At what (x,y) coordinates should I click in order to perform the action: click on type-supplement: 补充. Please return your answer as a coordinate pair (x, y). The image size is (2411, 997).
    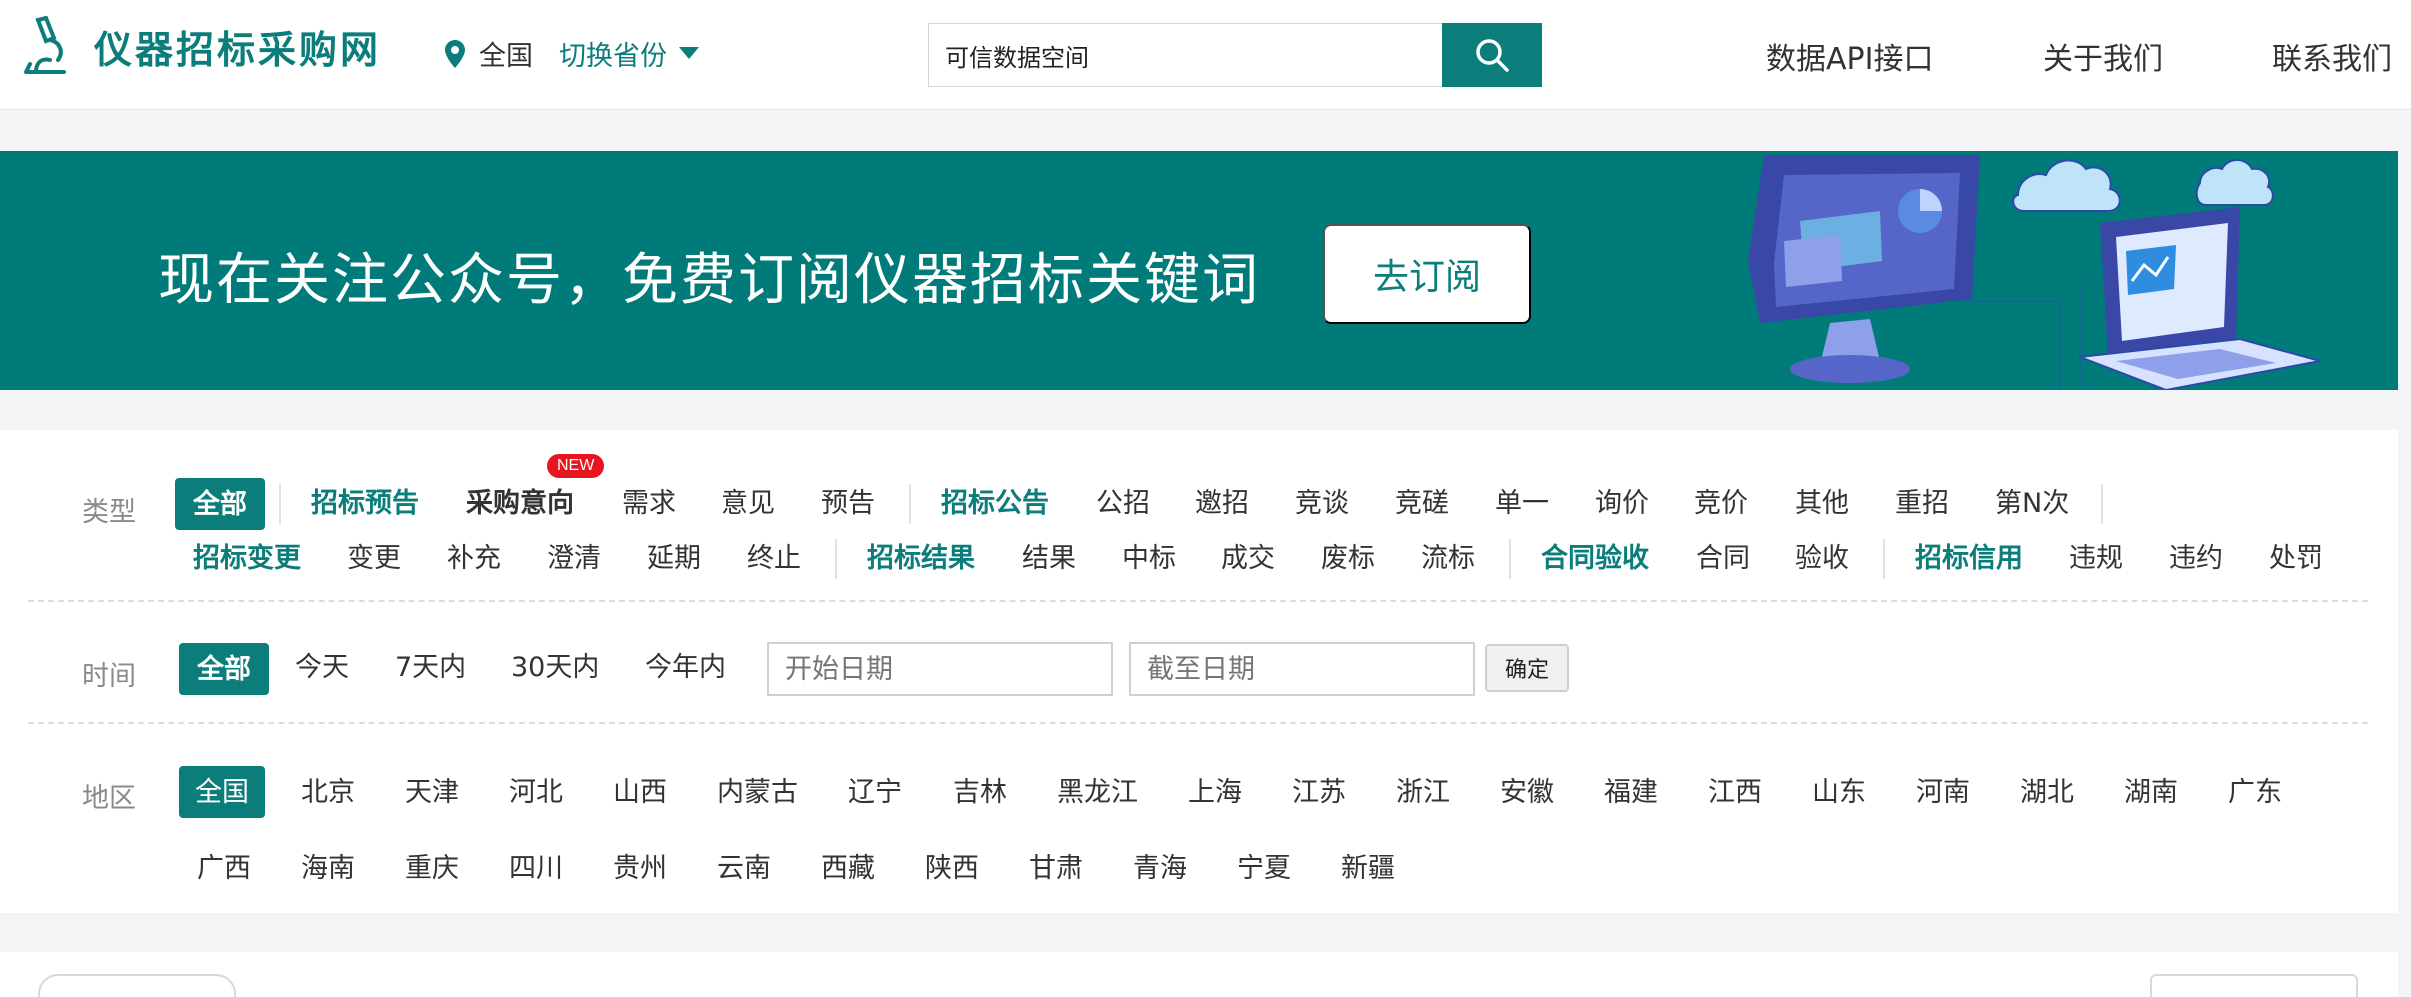
    Looking at the image, I should click on (474, 558).